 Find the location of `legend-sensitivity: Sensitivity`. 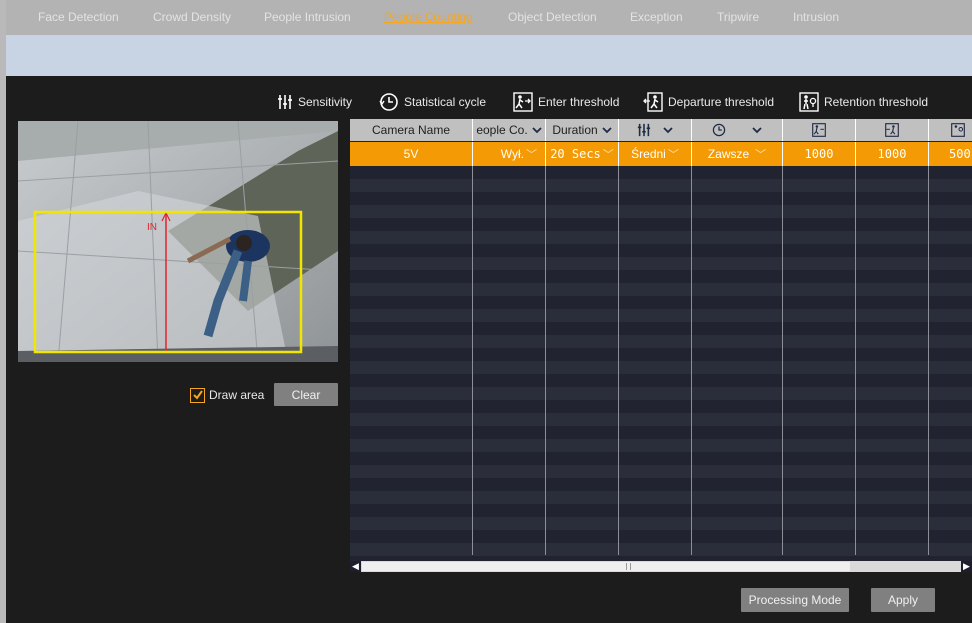

legend-sensitivity: Sensitivity is located at coordinates (314, 102).